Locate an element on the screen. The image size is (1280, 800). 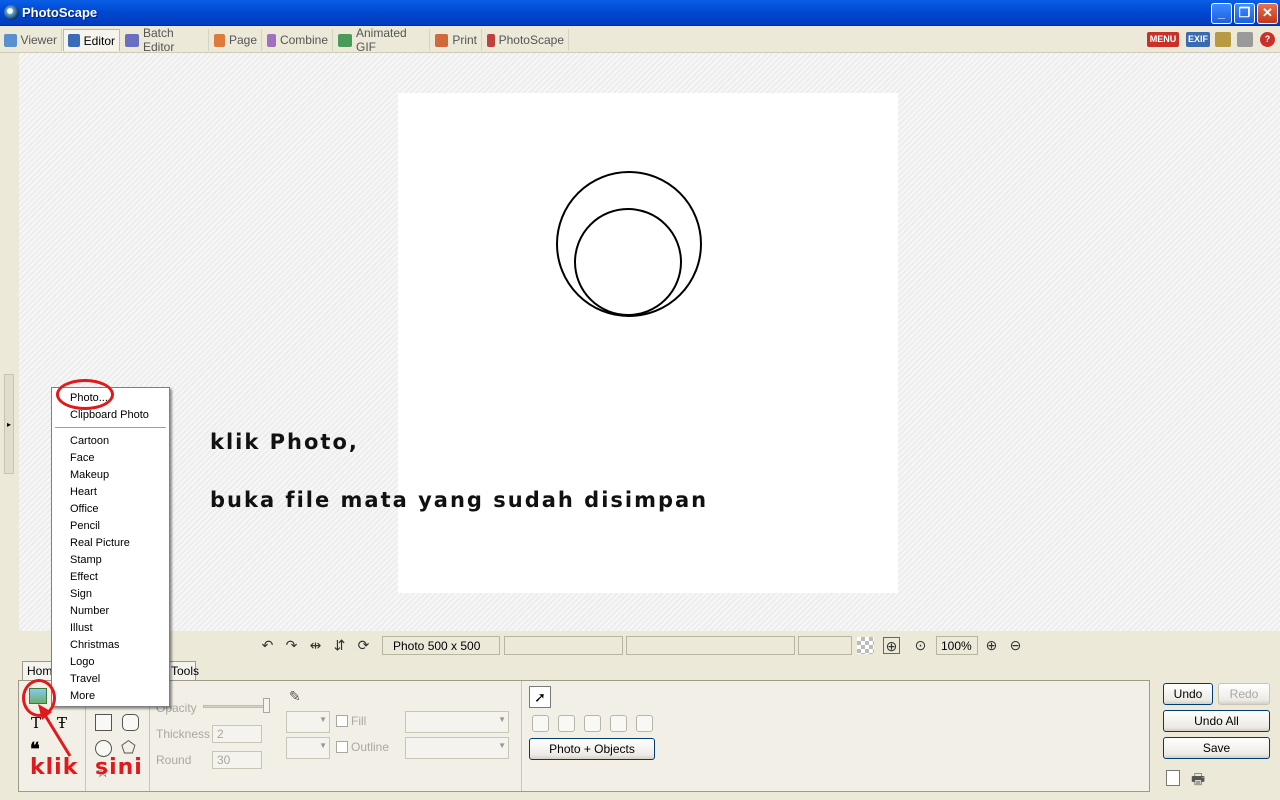
tab-photoscape: PhotoScape is located at coordinates (526, 40).